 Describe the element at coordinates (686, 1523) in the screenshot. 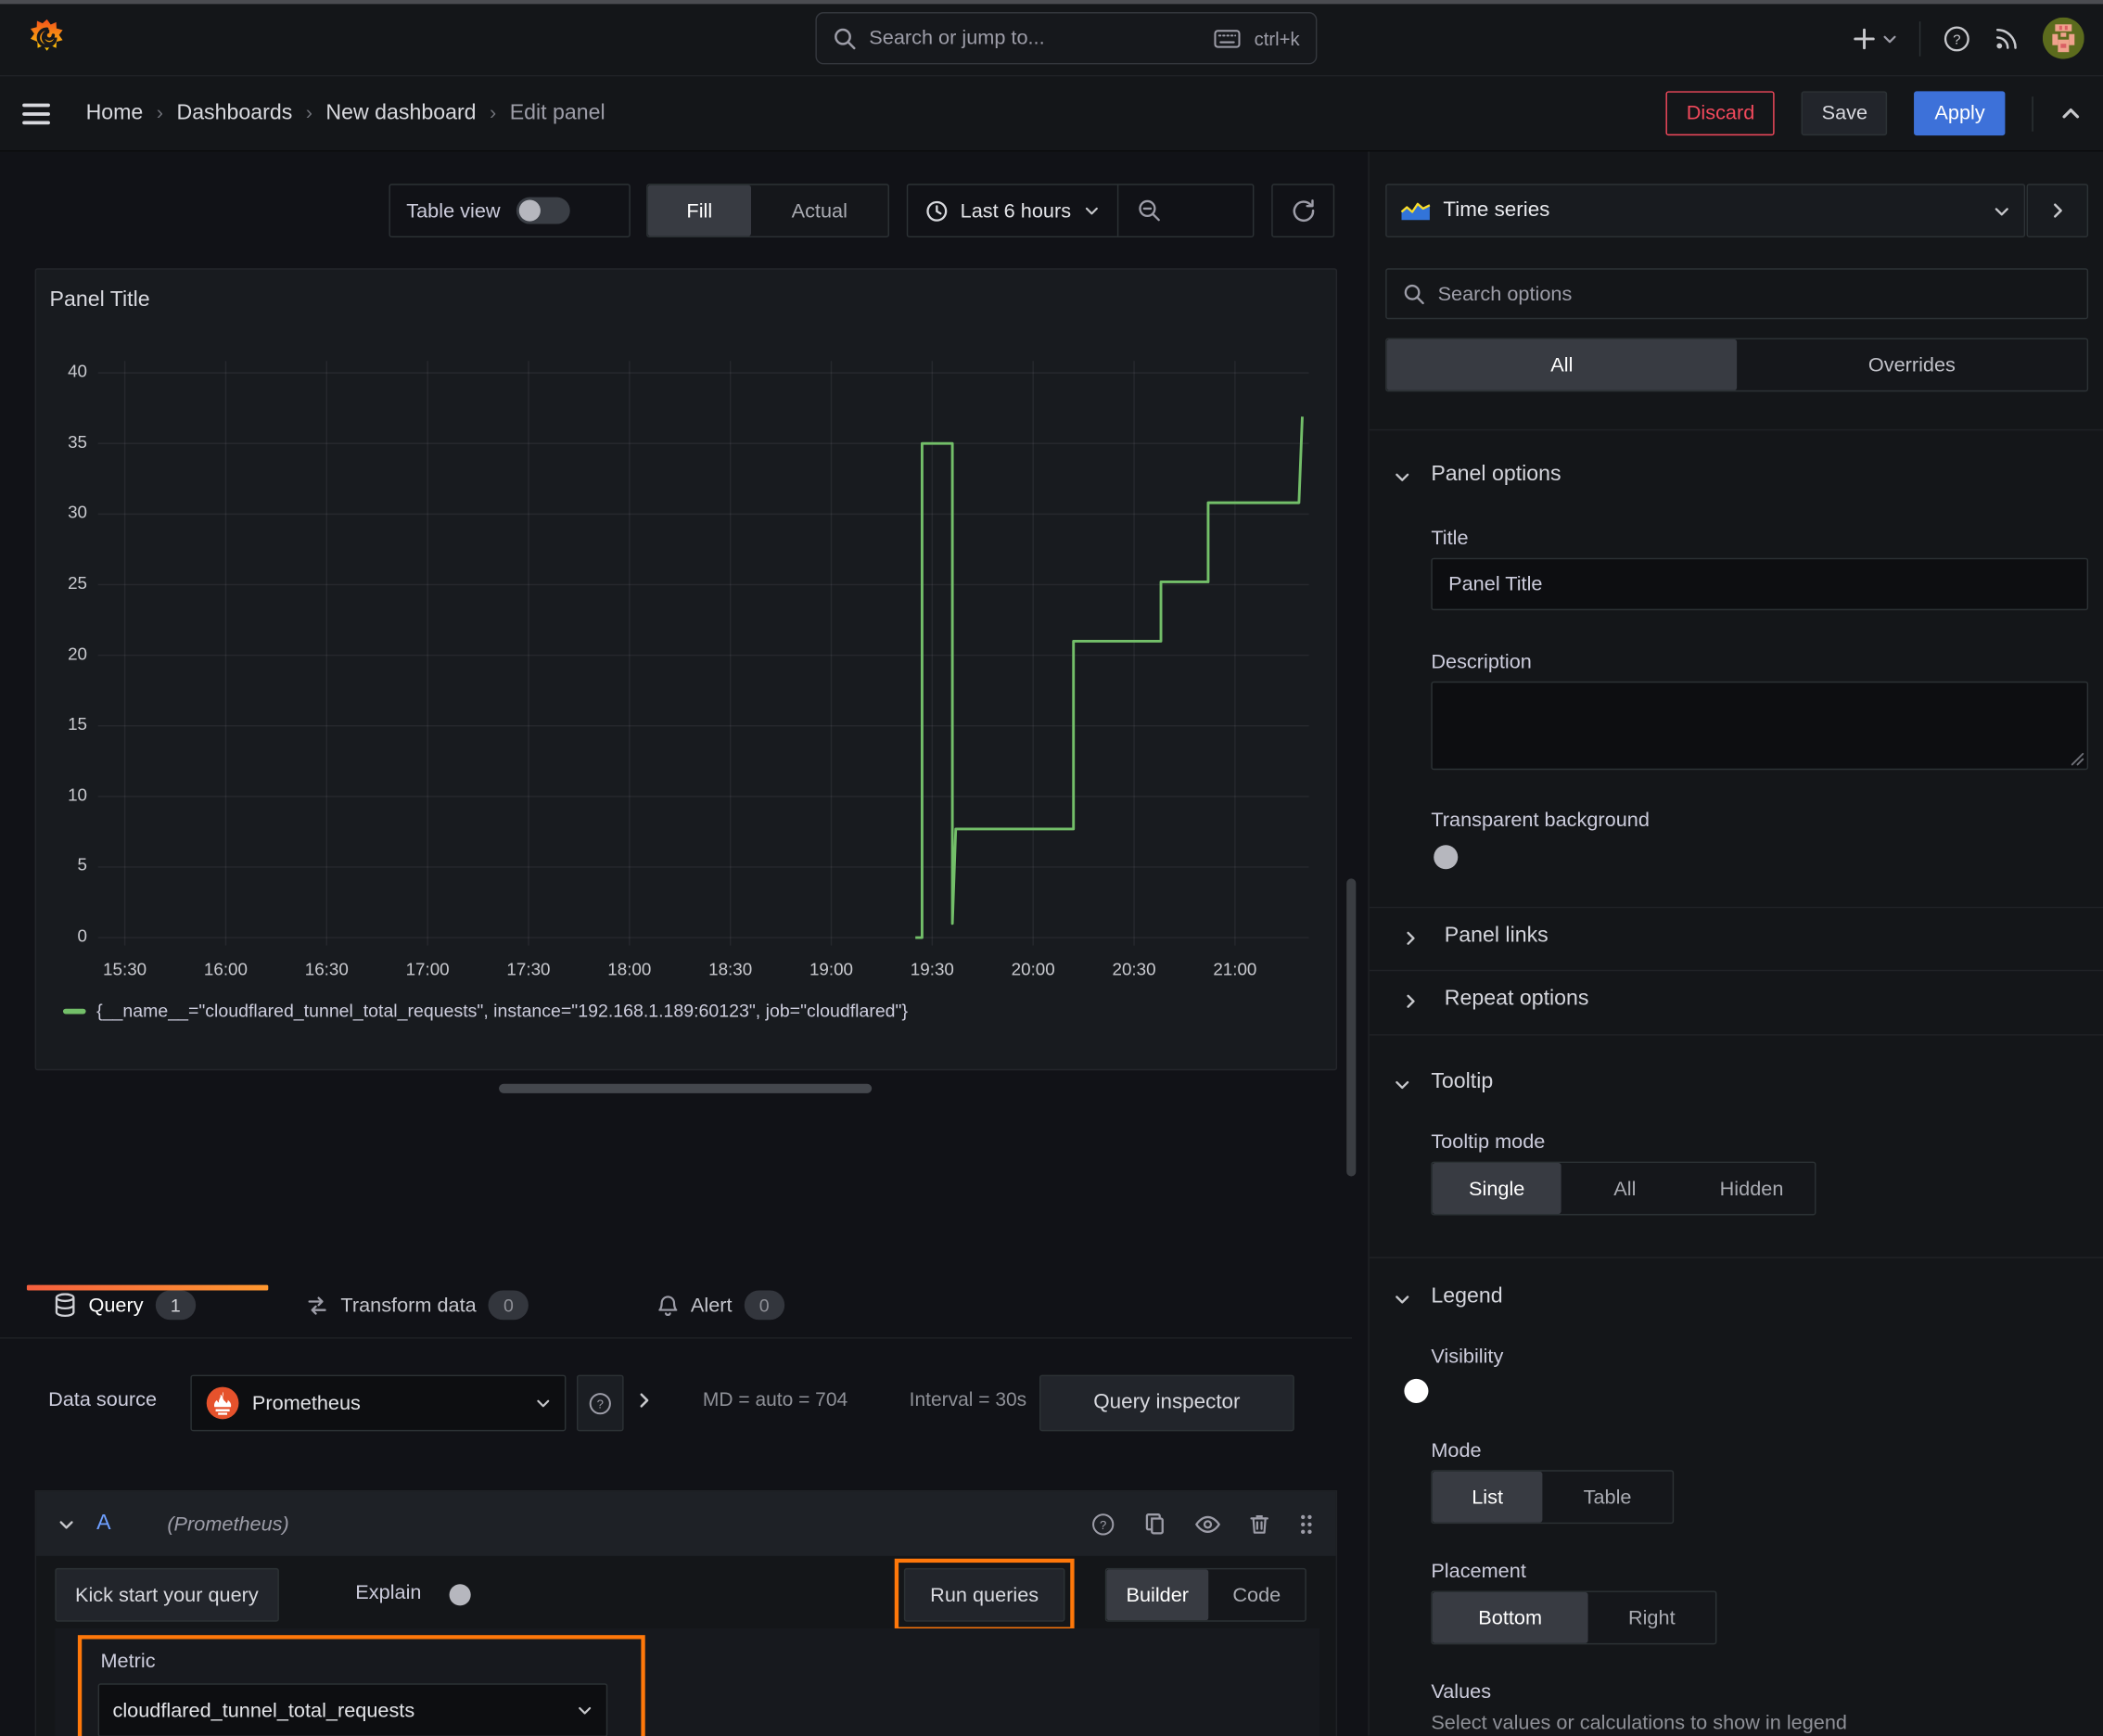

I see `query-row-header: A (Prometheus) ?` at that location.